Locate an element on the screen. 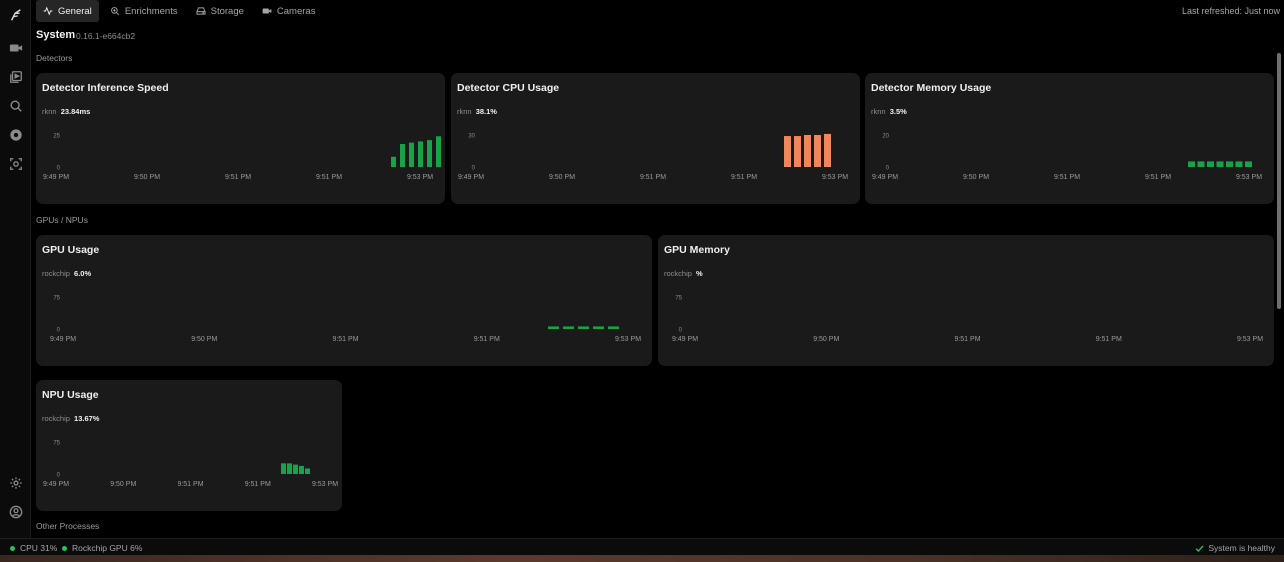 The height and width of the screenshot is (562, 1284). tab-enrichments: Enrichments is located at coordinates (144, 11).